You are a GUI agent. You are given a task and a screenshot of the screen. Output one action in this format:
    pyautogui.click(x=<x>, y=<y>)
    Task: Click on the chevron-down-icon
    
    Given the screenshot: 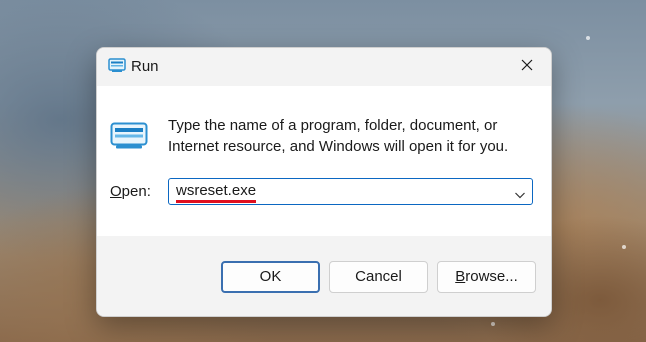 What is the action you would take?
    pyautogui.click(x=520, y=193)
    